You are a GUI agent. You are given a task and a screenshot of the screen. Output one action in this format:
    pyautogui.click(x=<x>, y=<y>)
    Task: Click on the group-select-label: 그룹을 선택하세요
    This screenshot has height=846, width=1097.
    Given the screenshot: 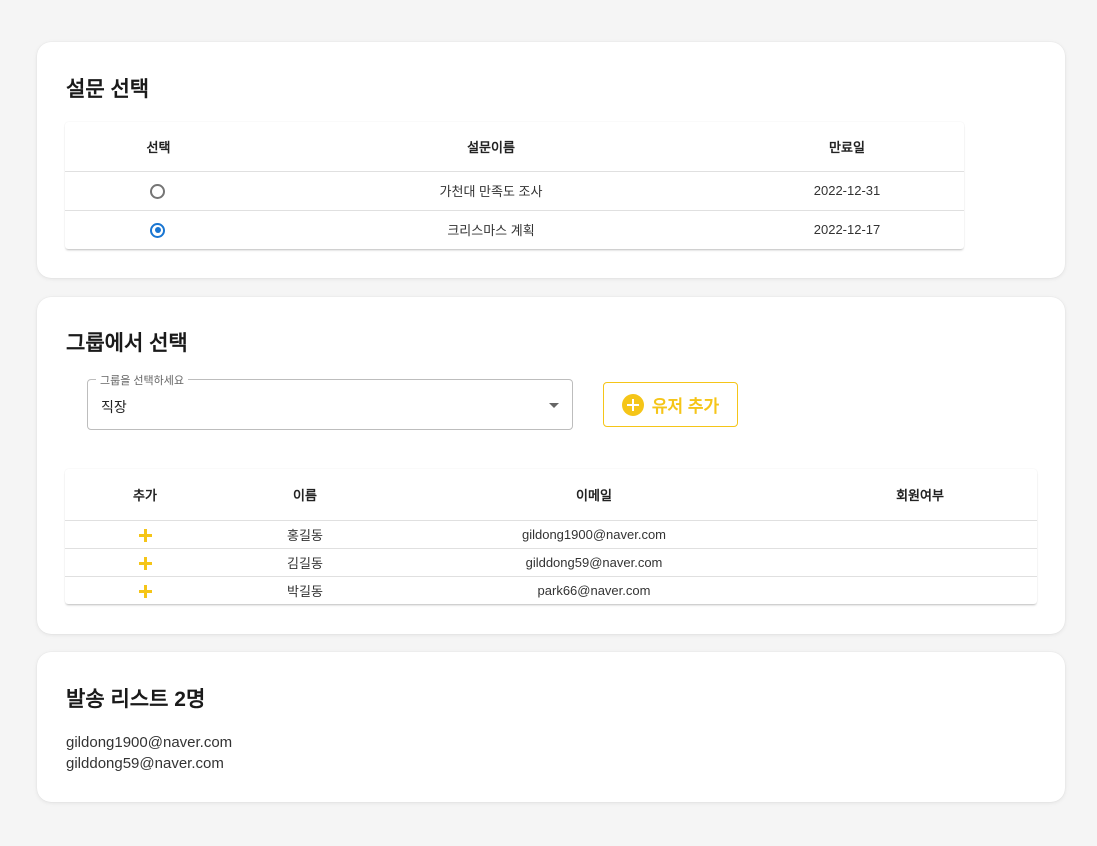 What is the action you would take?
    pyautogui.click(x=142, y=380)
    